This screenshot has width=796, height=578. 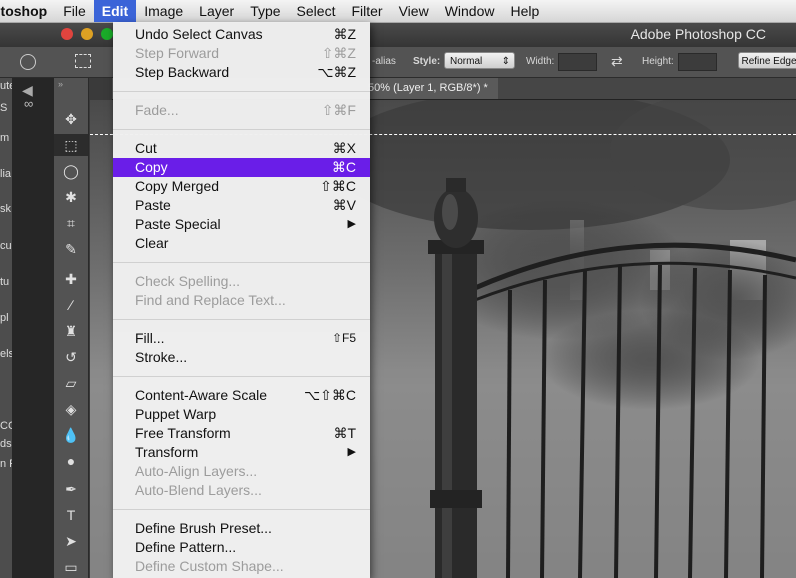 What do you see at coordinates (83, 61) in the screenshot?
I see `marquee-preset-icon` at bounding box center [83, 61].